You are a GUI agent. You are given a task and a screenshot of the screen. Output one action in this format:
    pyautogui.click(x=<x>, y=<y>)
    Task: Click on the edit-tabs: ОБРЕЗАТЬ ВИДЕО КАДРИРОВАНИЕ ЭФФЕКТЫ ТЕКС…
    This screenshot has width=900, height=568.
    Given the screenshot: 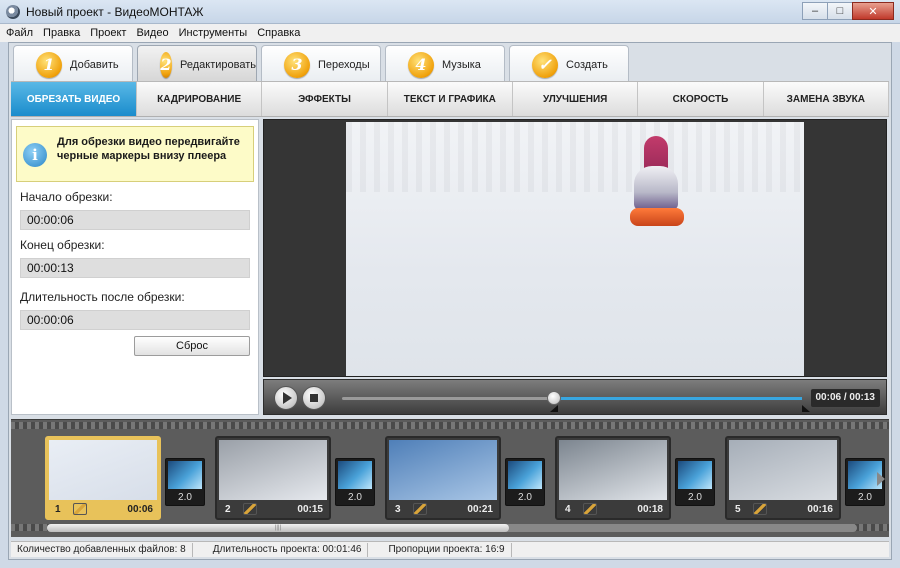 What is the action you would take?
    pyautogui.click(x=450, y=99)
    